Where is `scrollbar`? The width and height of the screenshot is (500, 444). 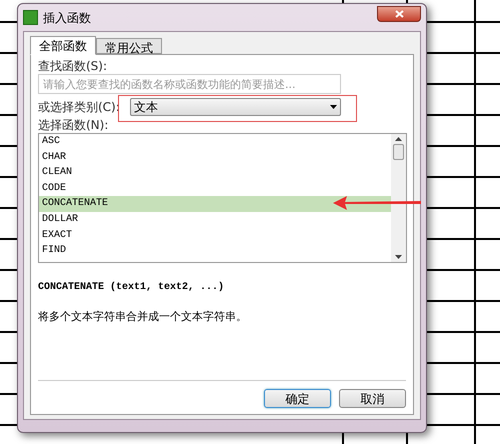
scrollbar is located at coordinates (398, 198).